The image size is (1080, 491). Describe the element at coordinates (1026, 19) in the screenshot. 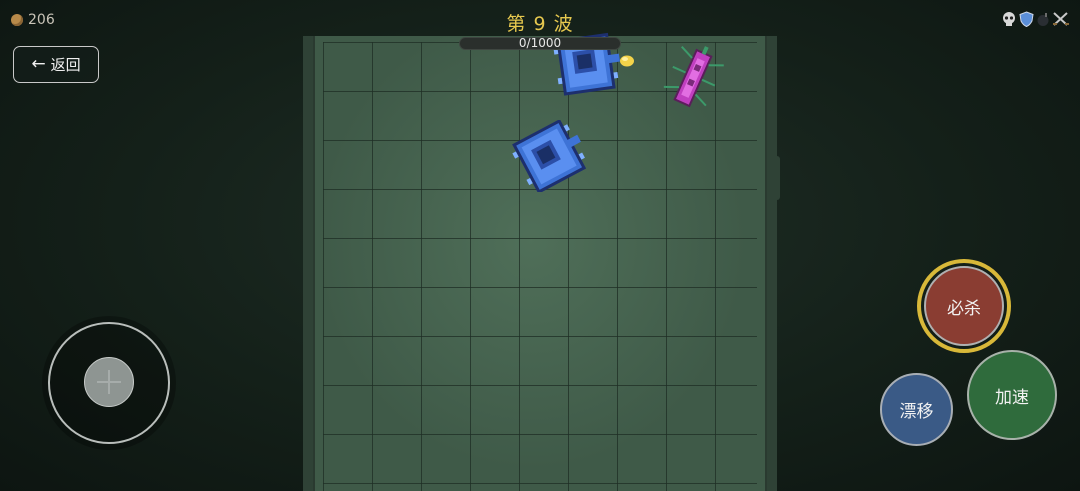

I see `shield-icon` at that location.